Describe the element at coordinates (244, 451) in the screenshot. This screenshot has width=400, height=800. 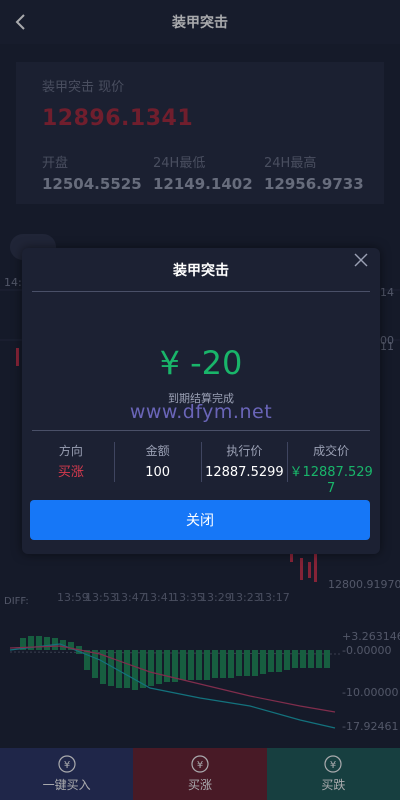
I see `detail-head: 执行价` at that location.